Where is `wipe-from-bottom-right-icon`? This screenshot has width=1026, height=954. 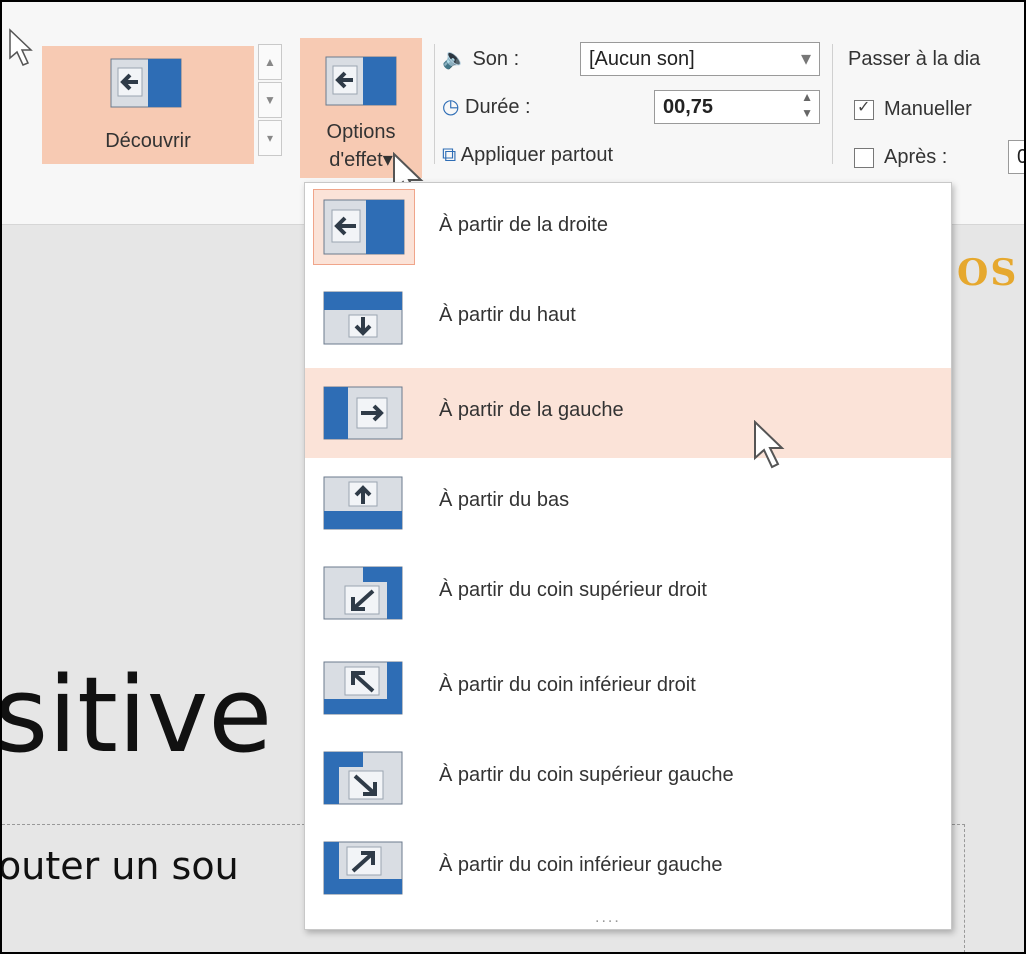 wipe-from-bottom-right-icon is located at coordinates (363, 688).